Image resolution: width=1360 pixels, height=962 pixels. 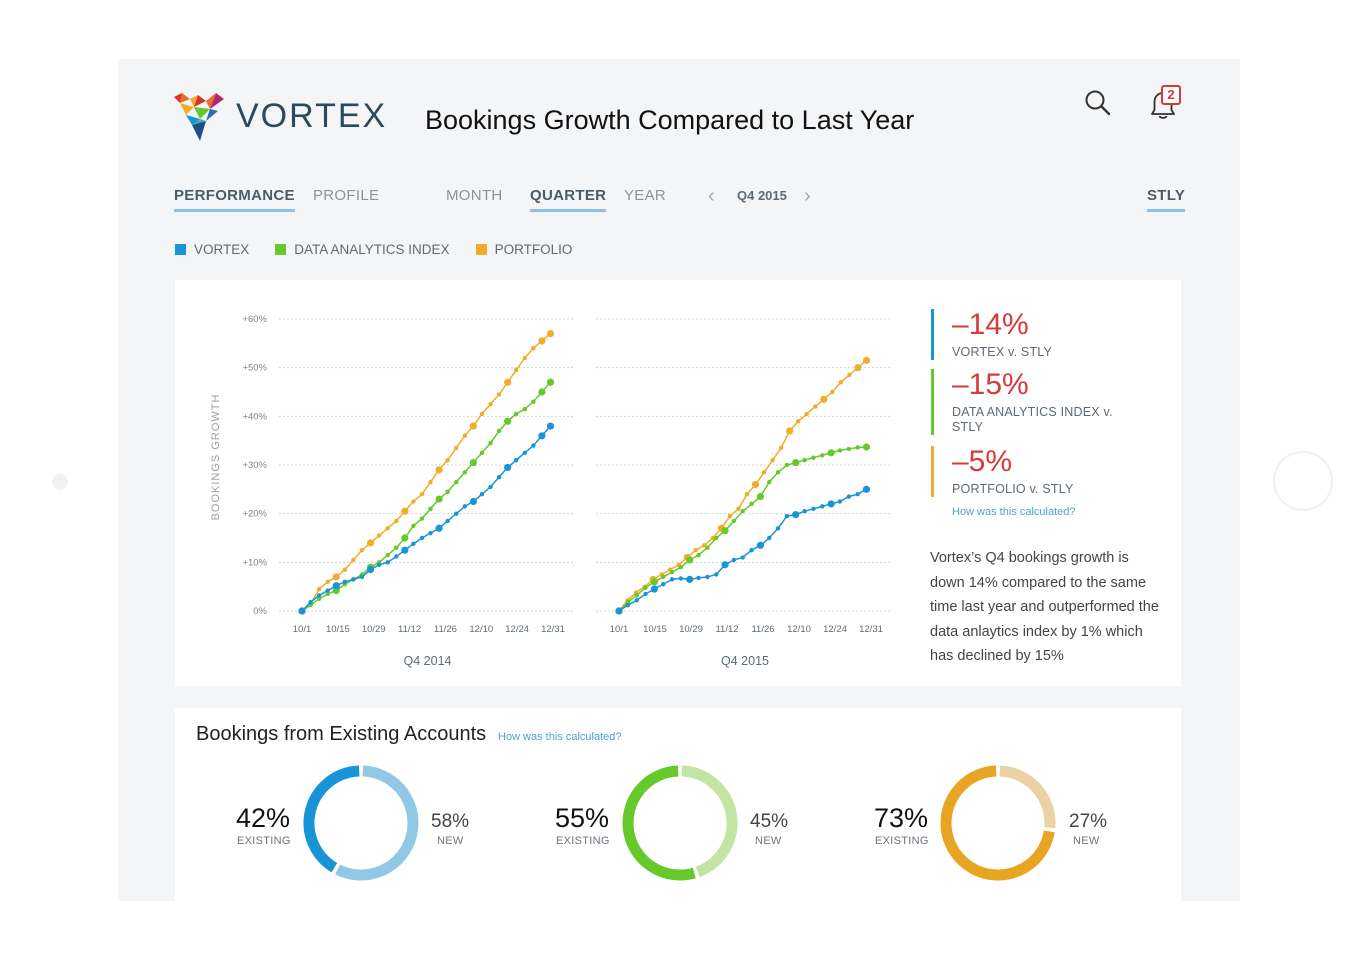 What do you see at coordinates (263, 818) in the screenshot?
I see `existing-pct: 42%` at bounding box center [263, 818].